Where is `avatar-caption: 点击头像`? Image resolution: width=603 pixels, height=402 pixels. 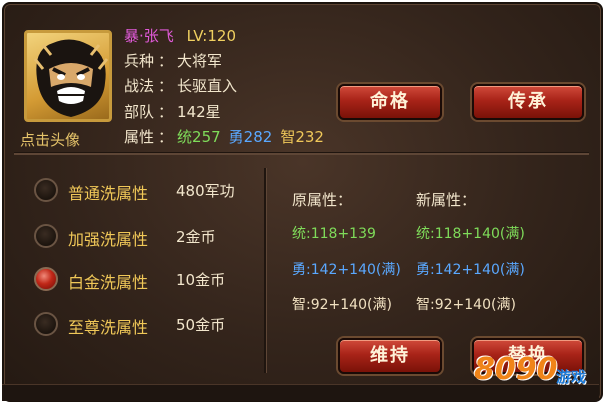 avatar-caption: 点击头像 is located at coordinates (50, 140).